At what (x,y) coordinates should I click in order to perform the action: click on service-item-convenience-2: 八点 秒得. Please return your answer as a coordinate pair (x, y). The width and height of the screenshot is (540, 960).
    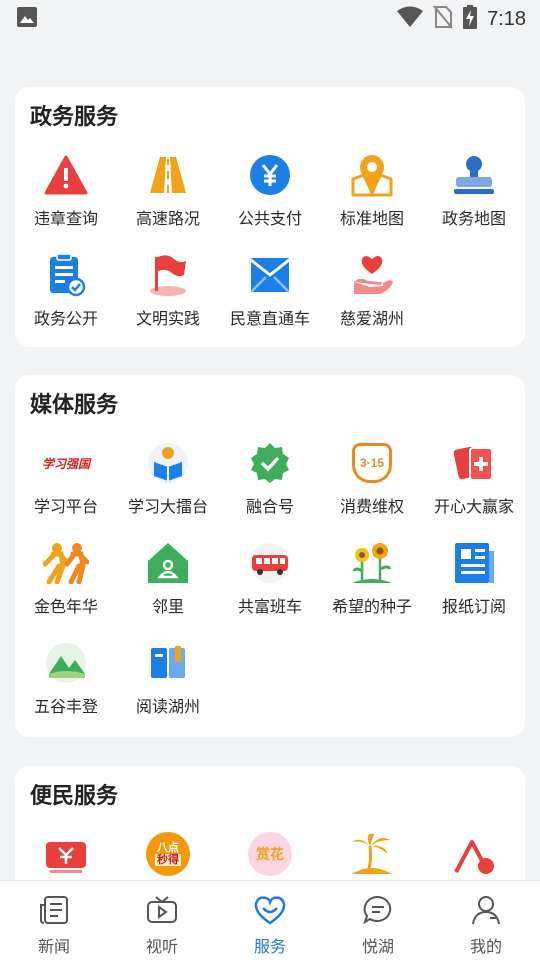
    Looking at the image, I should click on (168, 855).